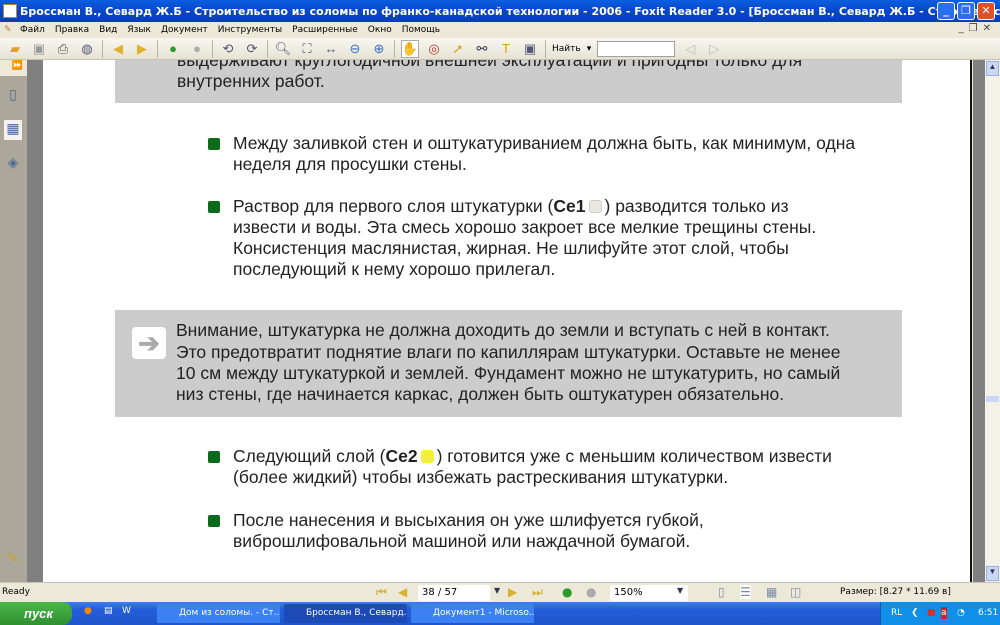  Describe the element at coordinates (88, 611) in the screenshot. I see `firefox-icon: ●` at that location.